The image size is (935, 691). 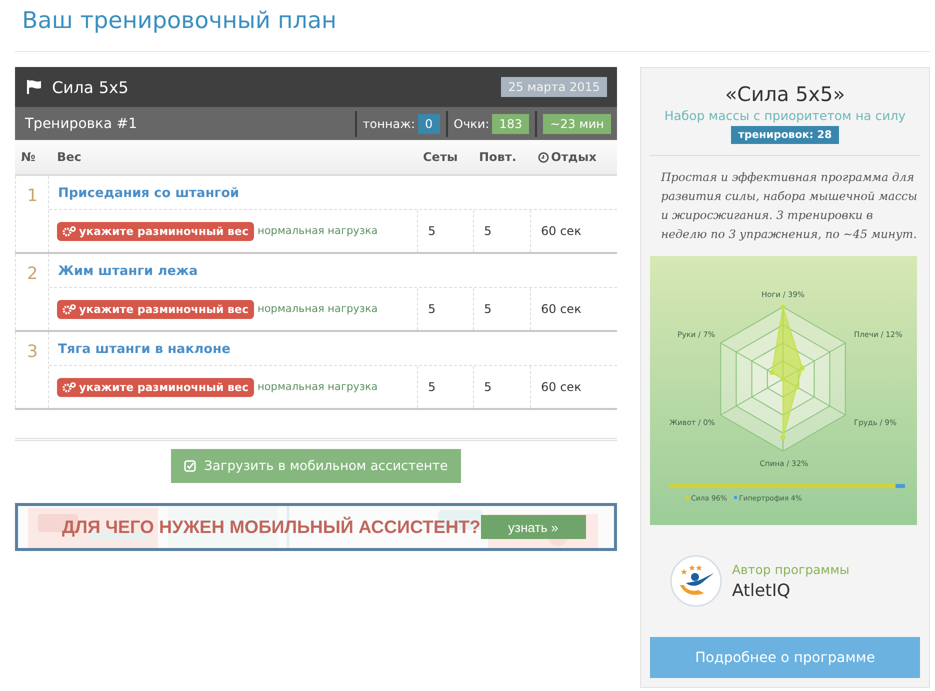 What do you see at coordinates (333, 349) in the screenshot?
I see `exercise-name: Тяга штанги в наклоне` at bounding box center [333, 349].